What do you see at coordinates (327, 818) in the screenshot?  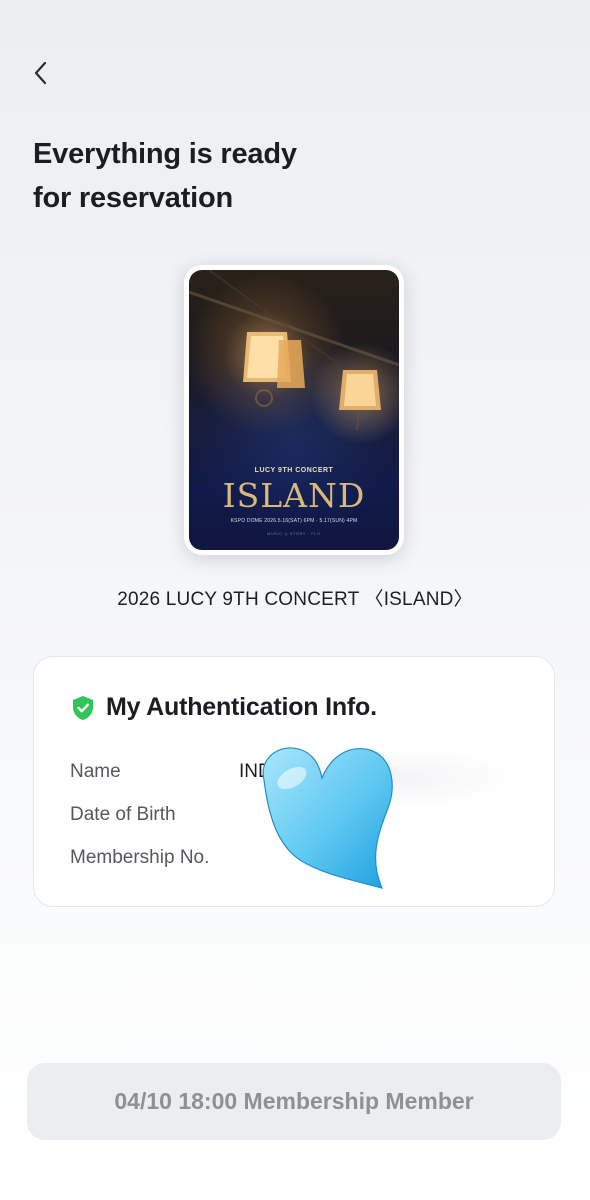 I see `blue-heart-icon` at bounding box center [327, 818].